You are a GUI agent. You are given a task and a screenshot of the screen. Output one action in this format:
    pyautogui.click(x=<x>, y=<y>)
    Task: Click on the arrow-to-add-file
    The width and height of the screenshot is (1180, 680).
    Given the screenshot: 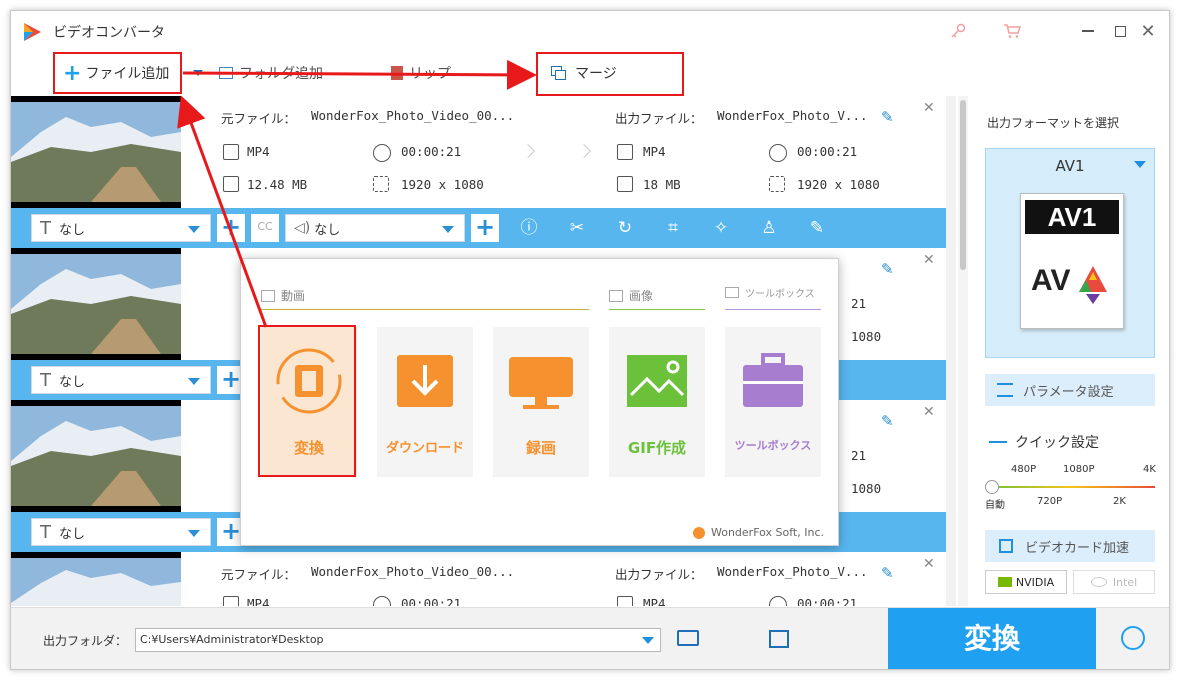 What is the action you would take?
    pyautogui.click(x=222, y=211)
    